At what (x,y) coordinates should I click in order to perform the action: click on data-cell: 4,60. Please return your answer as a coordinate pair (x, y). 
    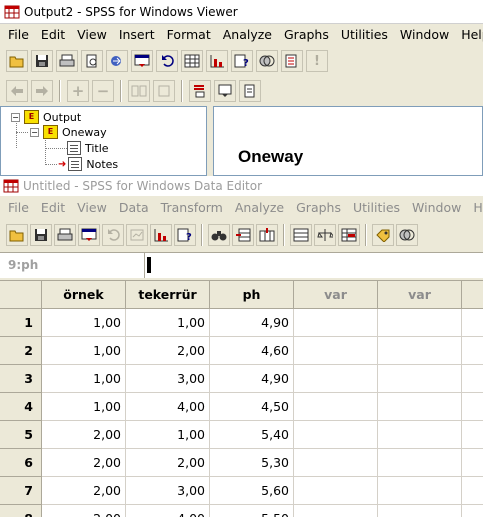
    Looking at the image, I should click on (252, 351).